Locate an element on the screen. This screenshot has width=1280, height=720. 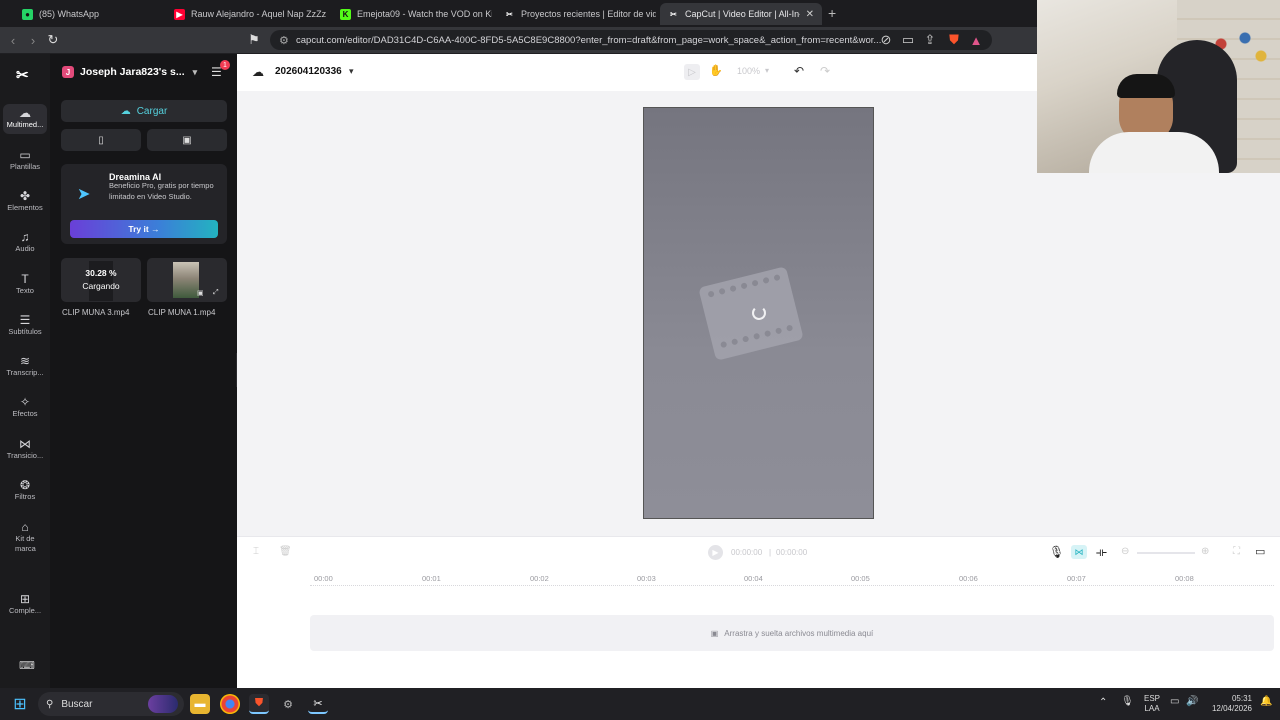
brave-rewards-icon: ▲ is located at coordinates (976, 40).